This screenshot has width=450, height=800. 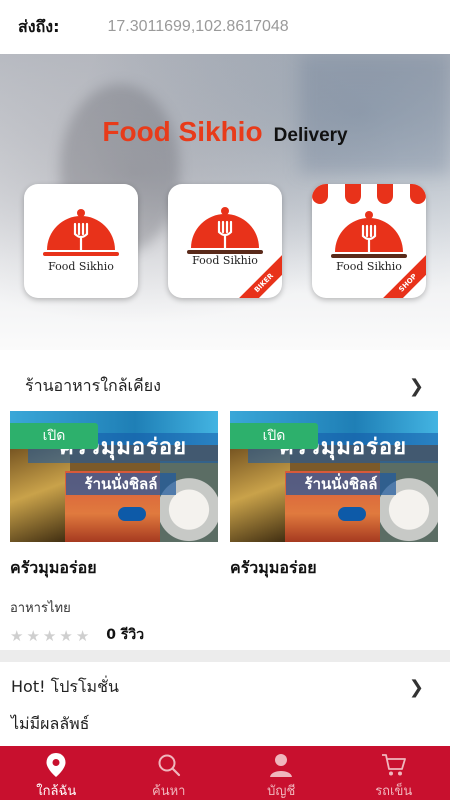 What do you see at coordinates (169, 791) in the screenshot?
I see `nav-label: ค้นหา` at bounding box center [169, 791].